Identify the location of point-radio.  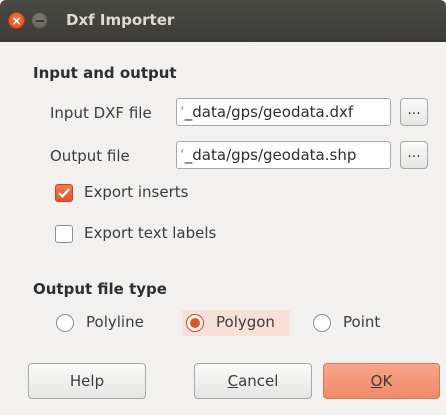
(322, 323).